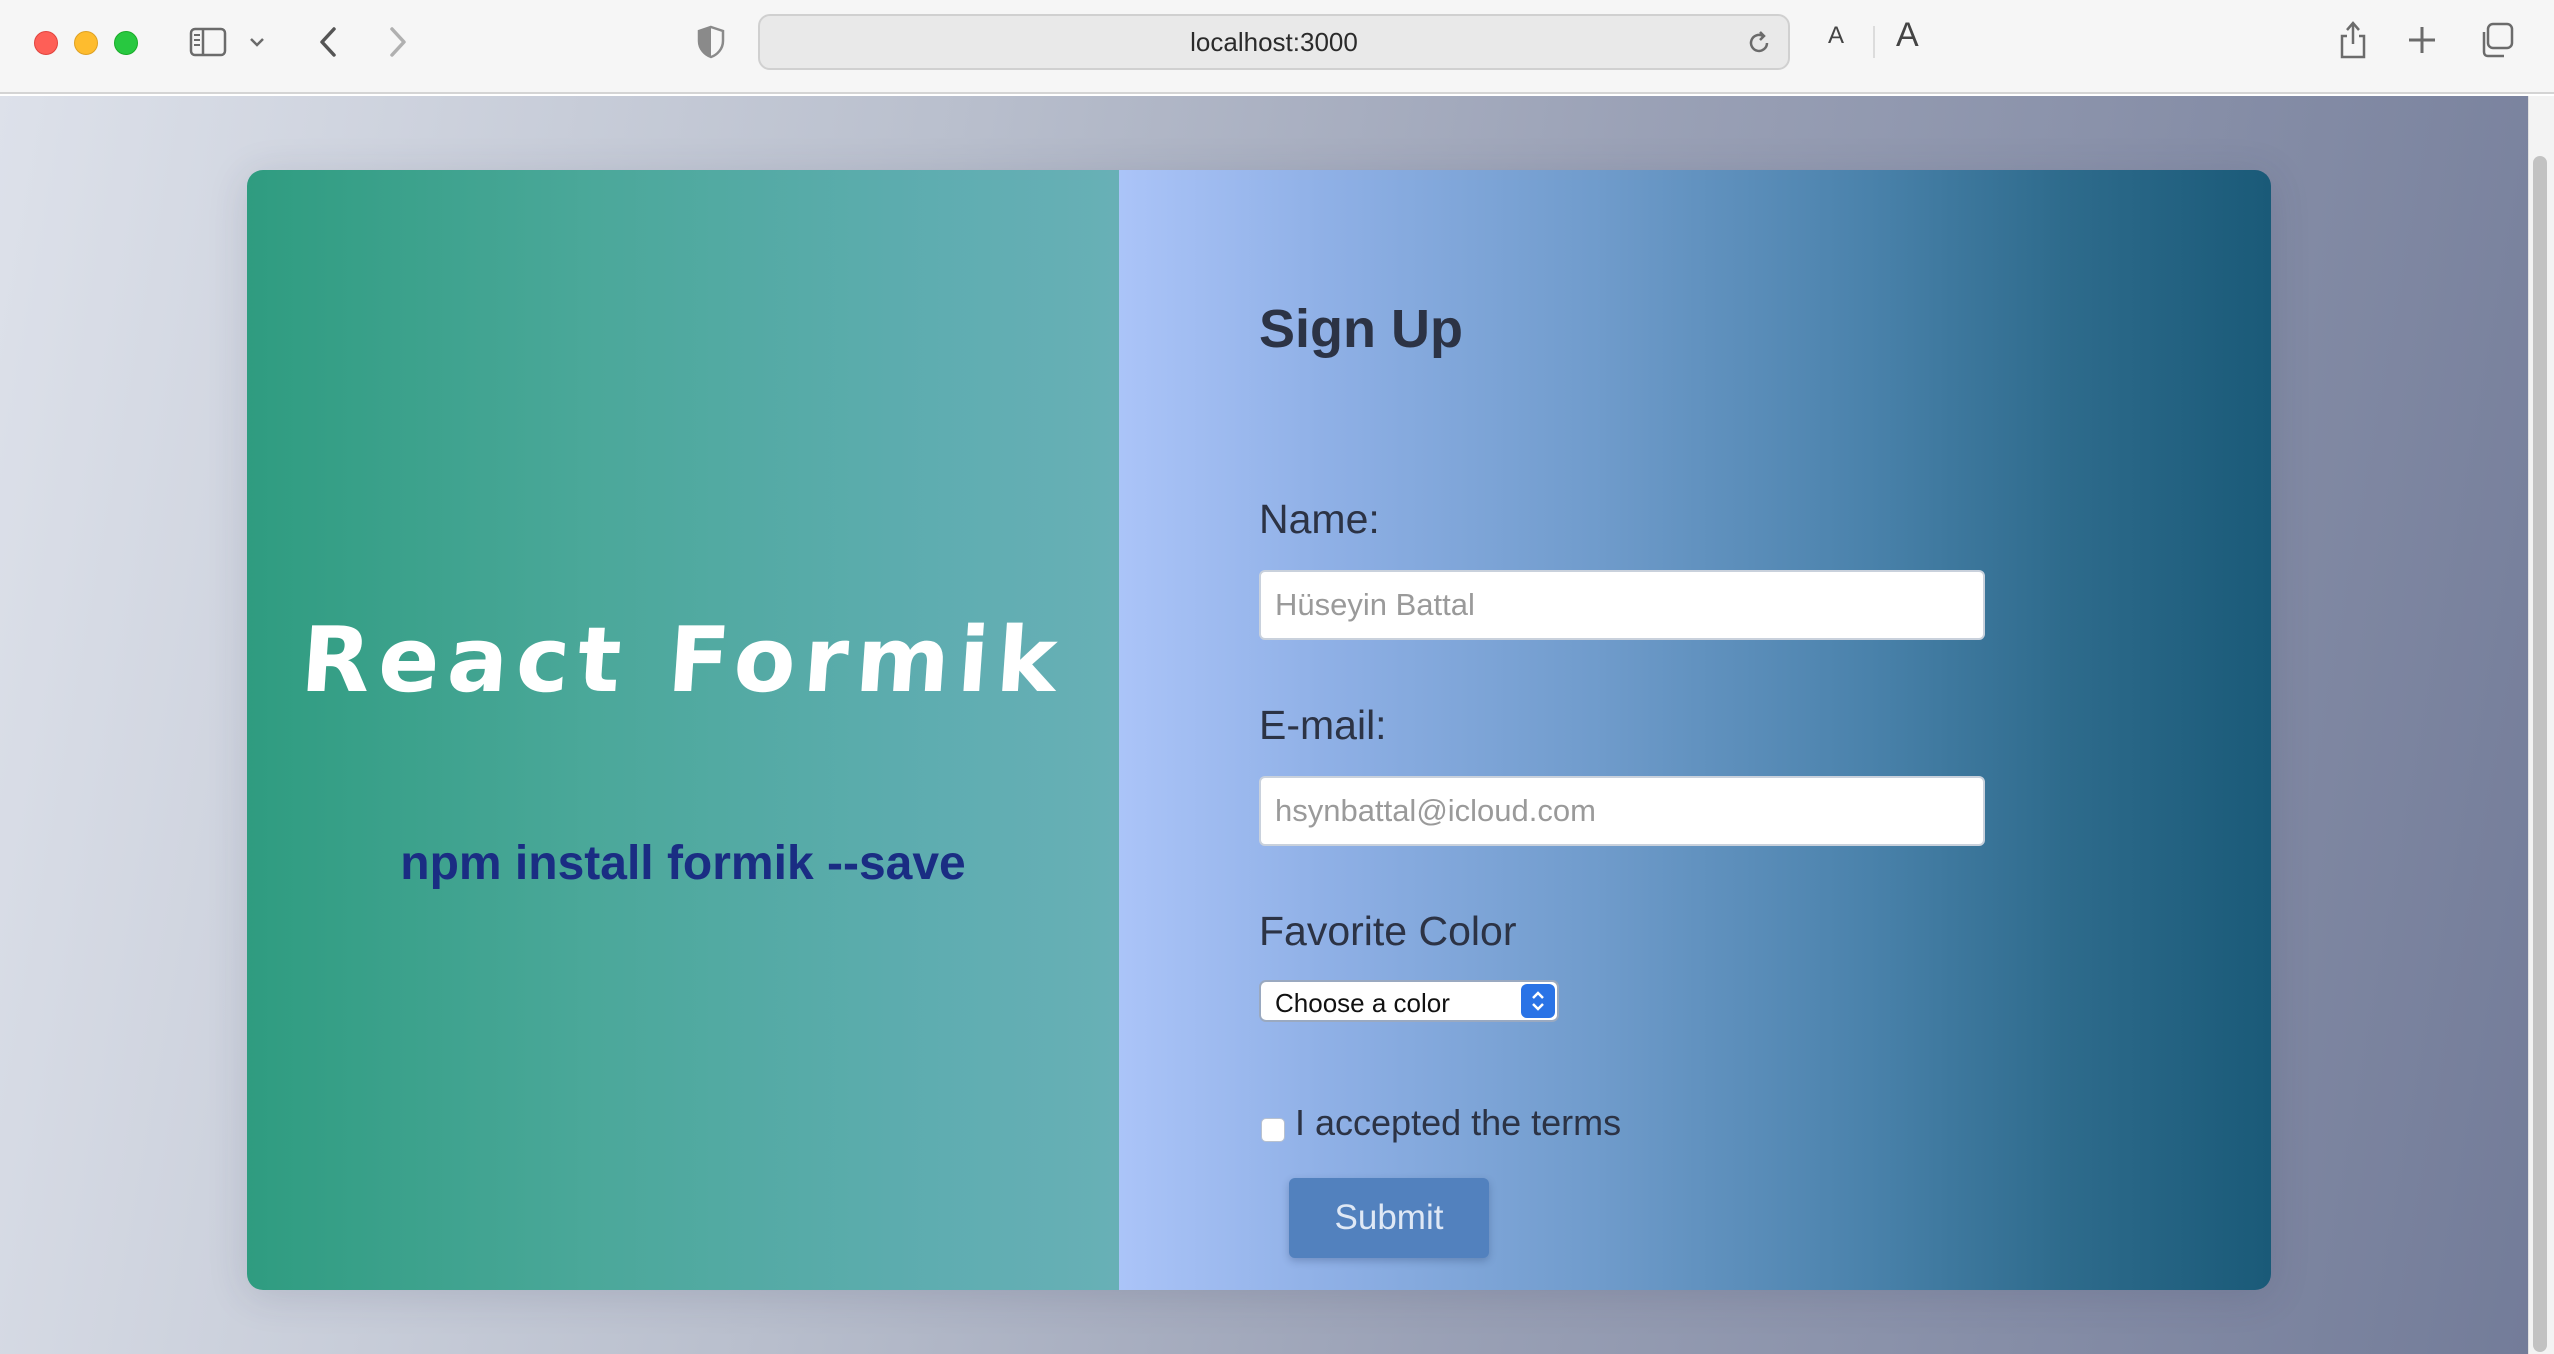 The width and height of the screenshot is (2554, 1354). Describe the element at coordinates (1388, 931) in the screenshot. I see `favorite-color-label: Favorite Color` at that location.